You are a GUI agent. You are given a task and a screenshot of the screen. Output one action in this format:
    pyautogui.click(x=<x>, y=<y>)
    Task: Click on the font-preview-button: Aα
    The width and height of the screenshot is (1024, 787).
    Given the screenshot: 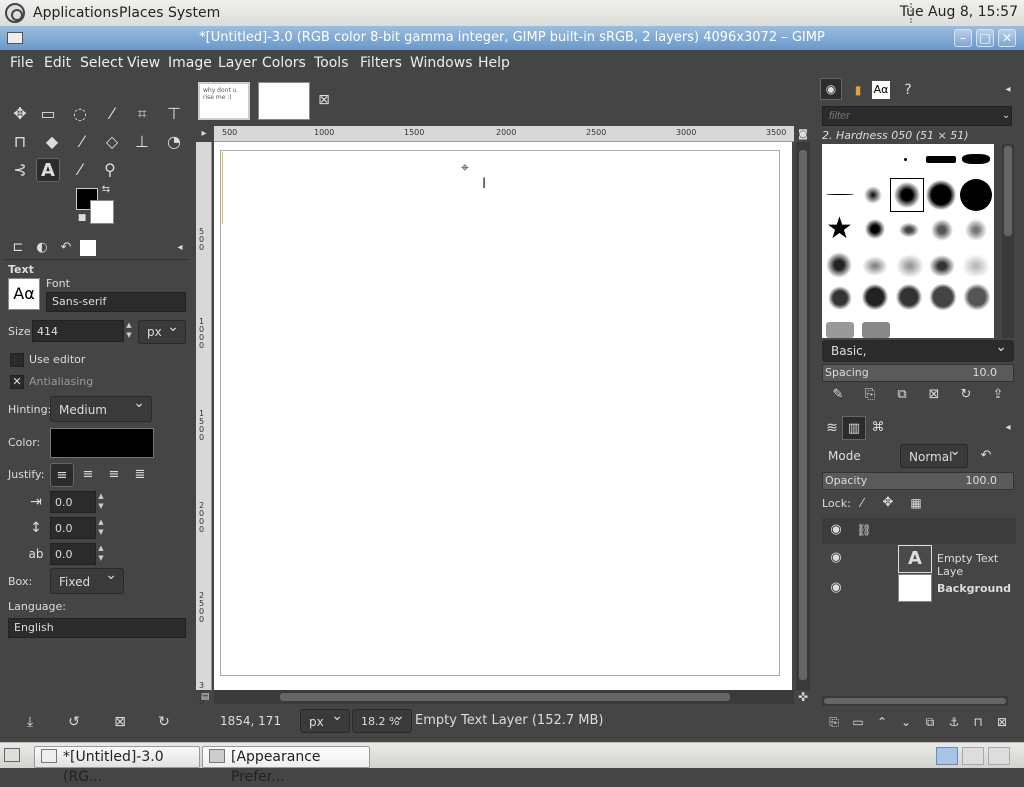 What is the action you would take?
    pyautogui.click(x=24, y=294)
    